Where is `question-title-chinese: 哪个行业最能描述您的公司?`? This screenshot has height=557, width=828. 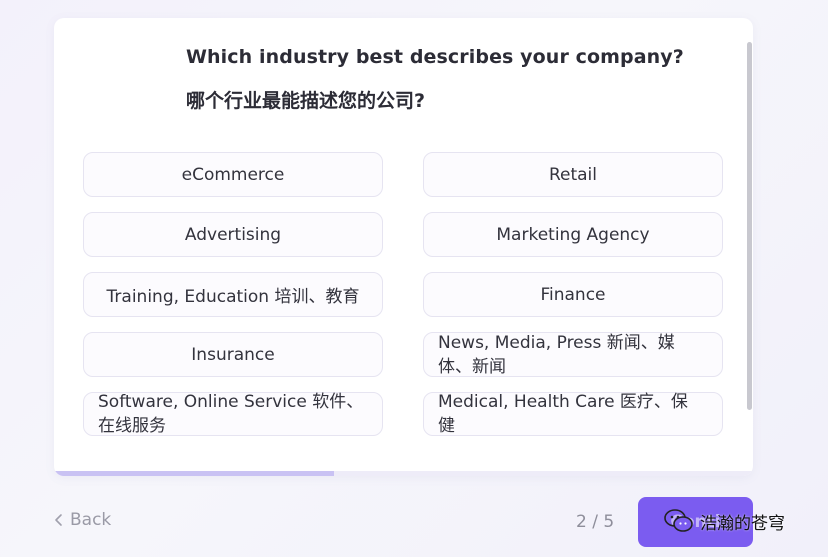
question-title-chinese: 哪个行业最能描述您的公司? is located at coordinates (306, 101).